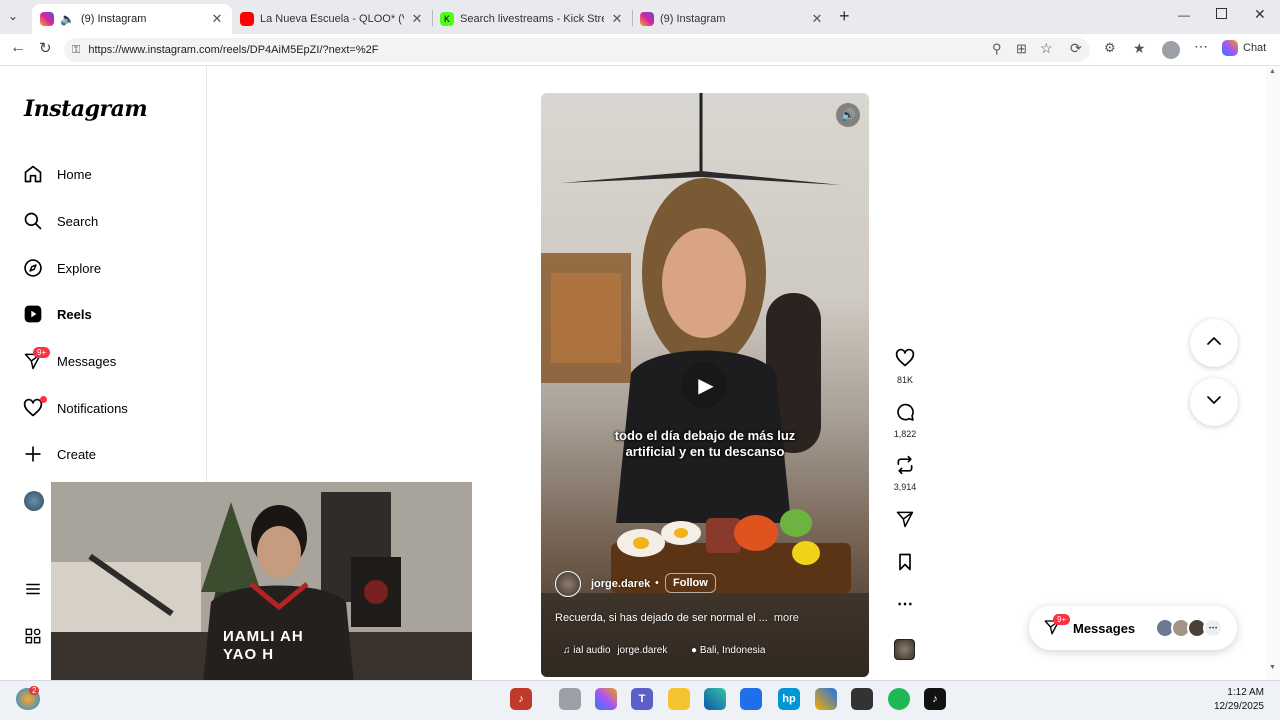  What do you see at coordinates (732, 19) in the screenshot?
I see `browser-tab-instagram: (9) Instagram ✕` at bounding box center [732, 19].